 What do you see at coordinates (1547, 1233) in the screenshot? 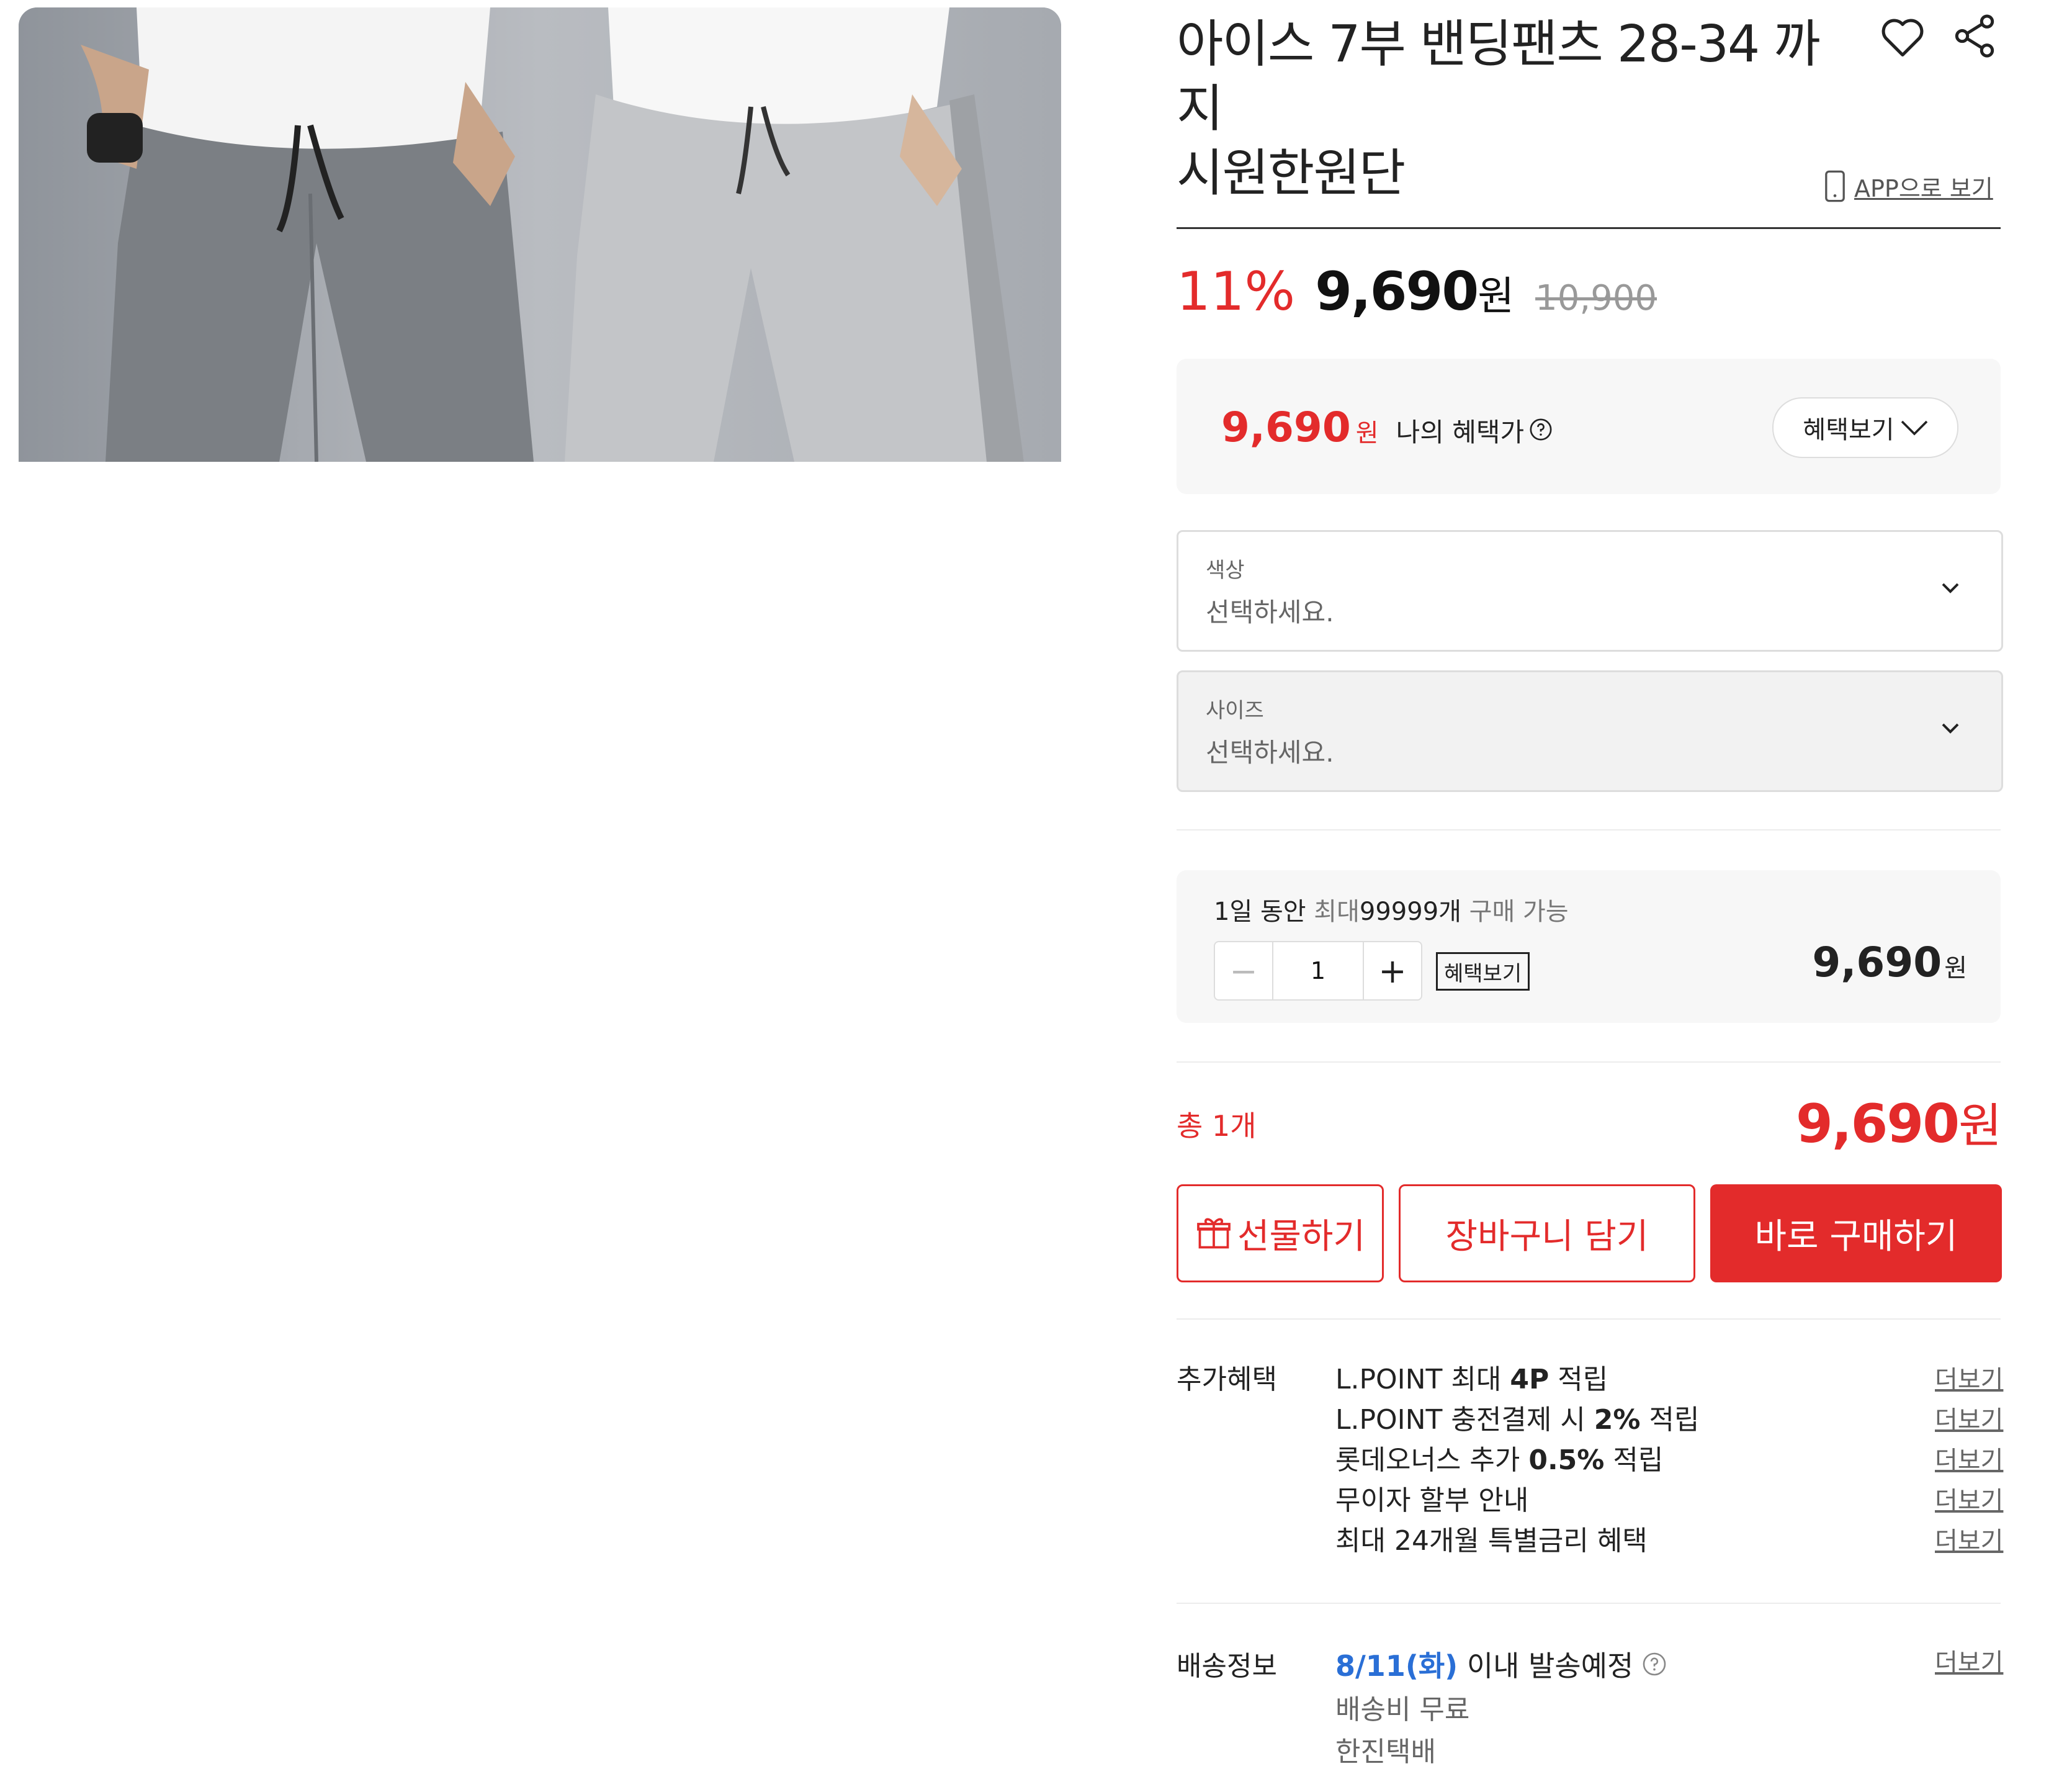
I see `add-to-cart-button: 장바구니 담기` at bounding box center [1547, 1233].